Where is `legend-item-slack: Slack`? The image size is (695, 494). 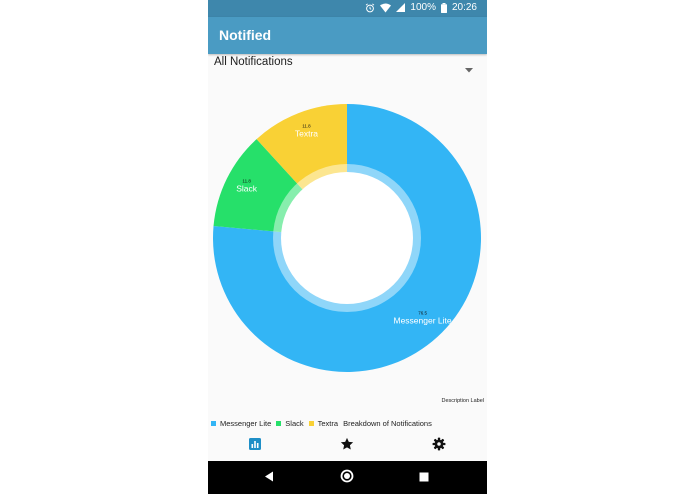 legend-item-slack: Slack is located at coordinates (290, 423).